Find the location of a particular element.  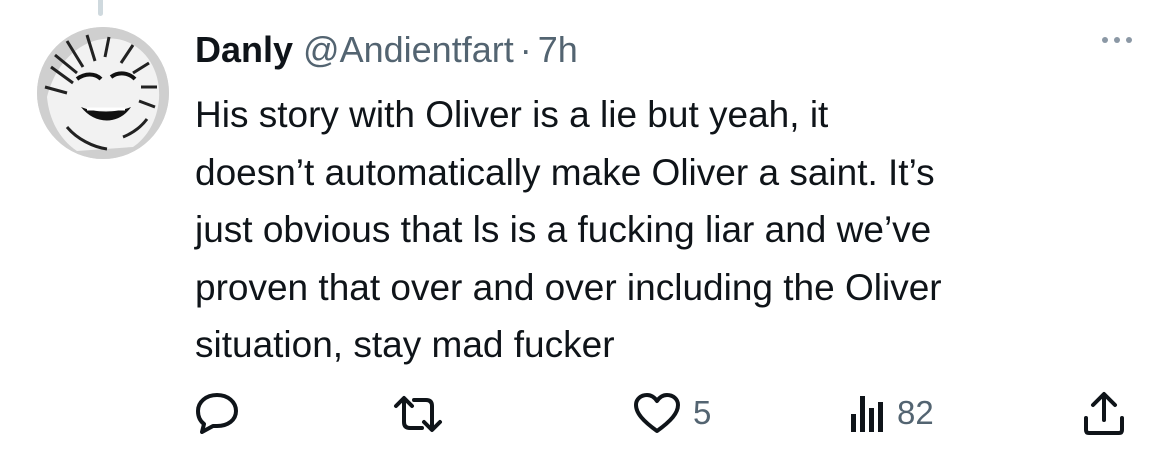

like-button: 5 is located at coordinates (672, 413).